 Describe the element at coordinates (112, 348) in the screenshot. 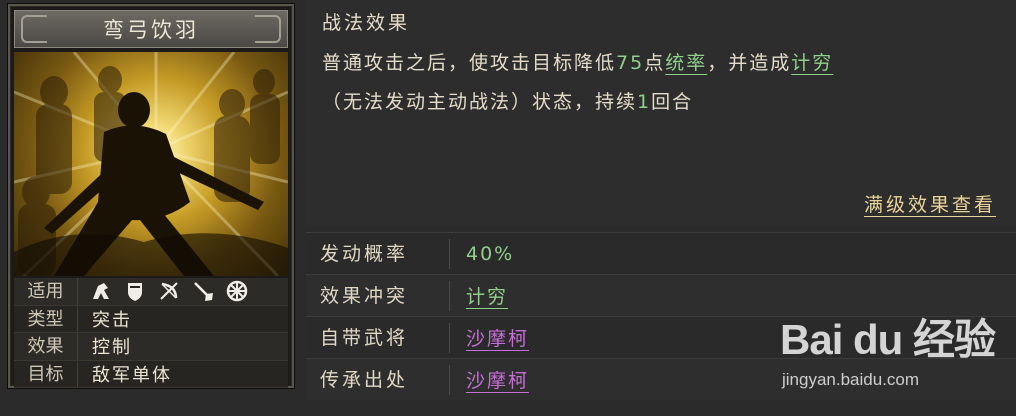

I see `attr-value-effect: 控制` at that location.